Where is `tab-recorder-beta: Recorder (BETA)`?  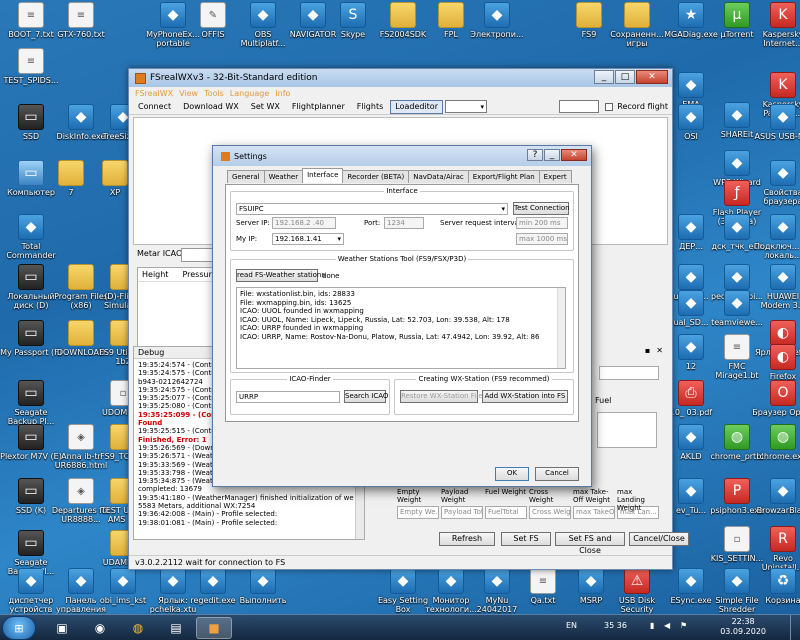 tab-recorder-beta: Recorder (BETA) is located at coordinates (376, 176).